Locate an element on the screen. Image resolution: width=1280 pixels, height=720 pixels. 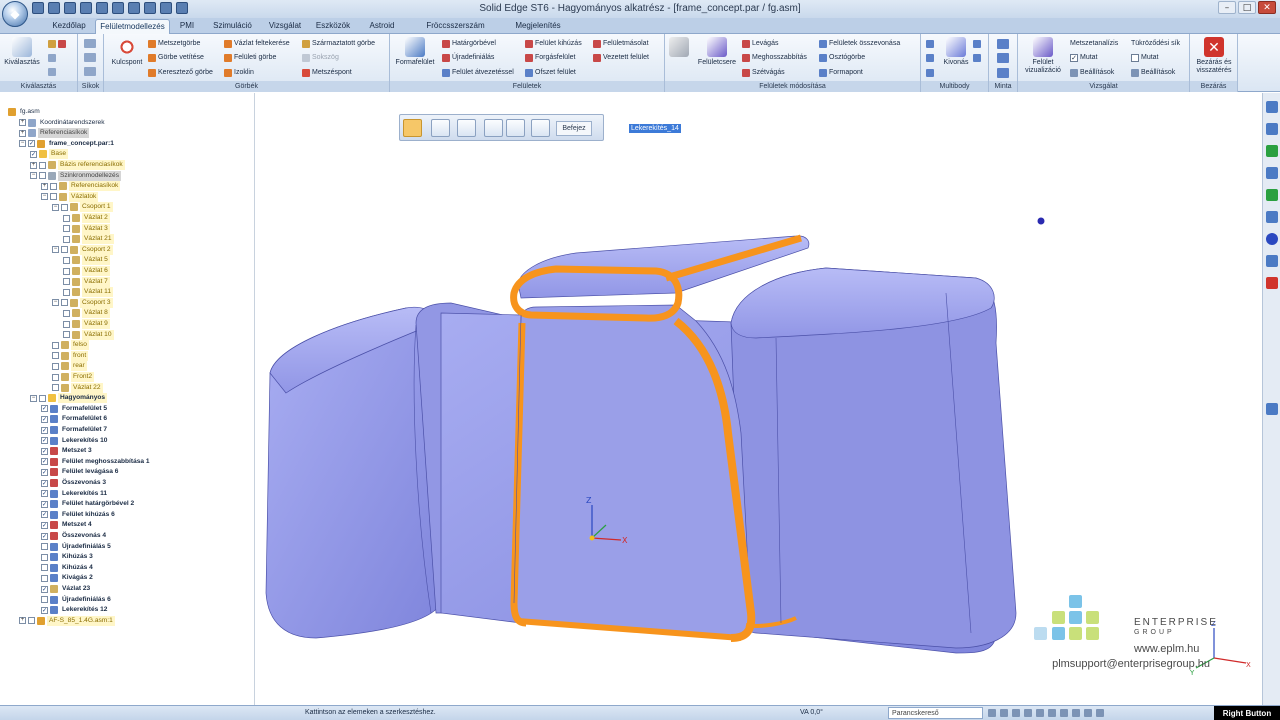
tab-eszkozok: Eszközök is located at coordinates (333, 26).